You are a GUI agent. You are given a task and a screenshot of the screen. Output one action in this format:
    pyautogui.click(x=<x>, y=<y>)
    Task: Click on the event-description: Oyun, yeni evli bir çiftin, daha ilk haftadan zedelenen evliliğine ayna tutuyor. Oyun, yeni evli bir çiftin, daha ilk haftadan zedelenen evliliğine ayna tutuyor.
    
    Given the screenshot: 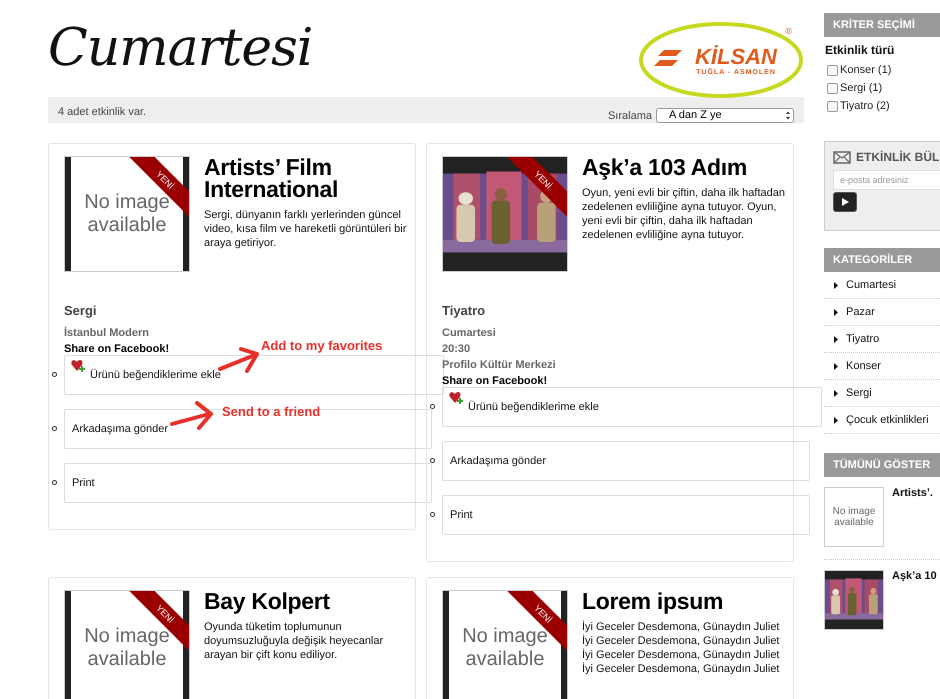 What is the action you would take?
    pyautogui.click(x=684, y=214)
    